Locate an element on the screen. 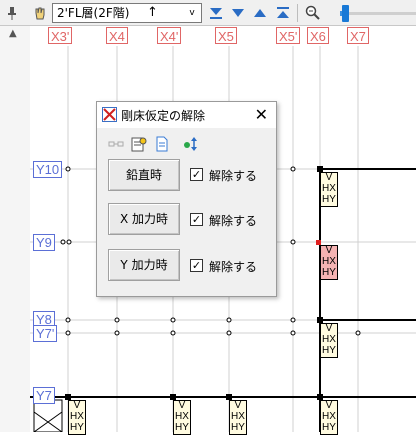 Image resolution: width=416 pixels, height=435 pixels. member-tag-selected: V HX HY is located at coordinates (329, 262).